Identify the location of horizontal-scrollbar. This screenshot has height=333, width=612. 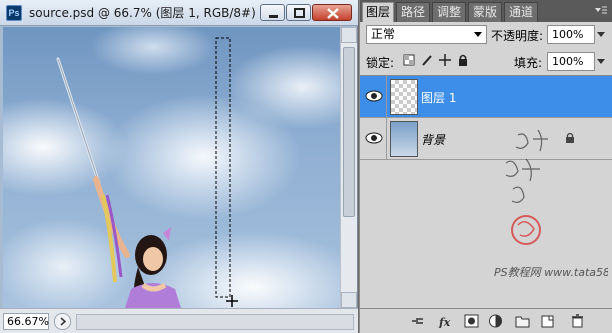
(215, 322).